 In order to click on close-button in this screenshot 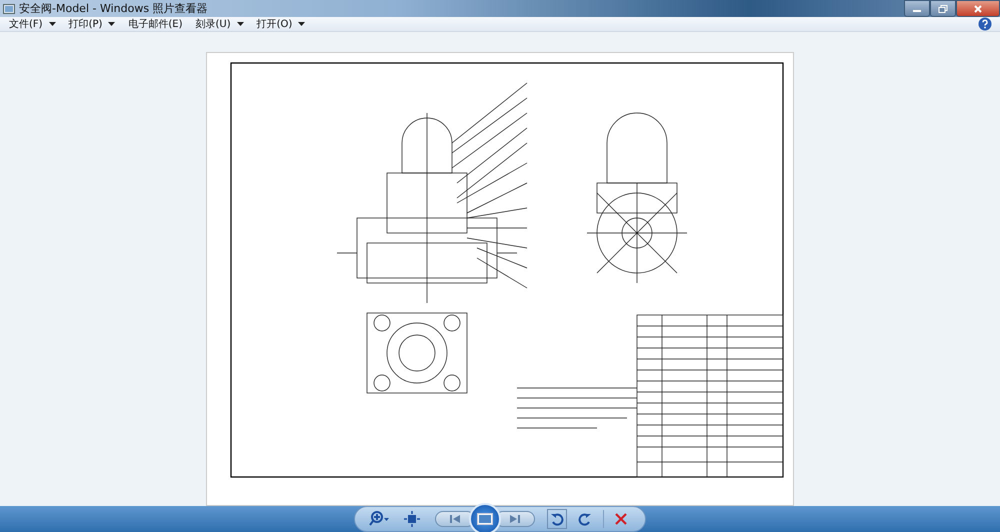, I will do `click(978, 8)`.